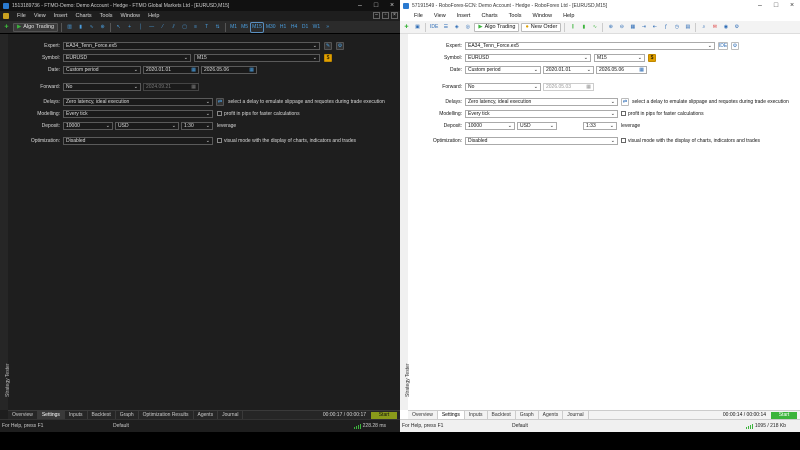 Image resolution: width=800 pixels, height=450 pixels. Describe the element at coordinates (162, 27) in the screenshot. I see `trendline-icon: ⁄` at that location.